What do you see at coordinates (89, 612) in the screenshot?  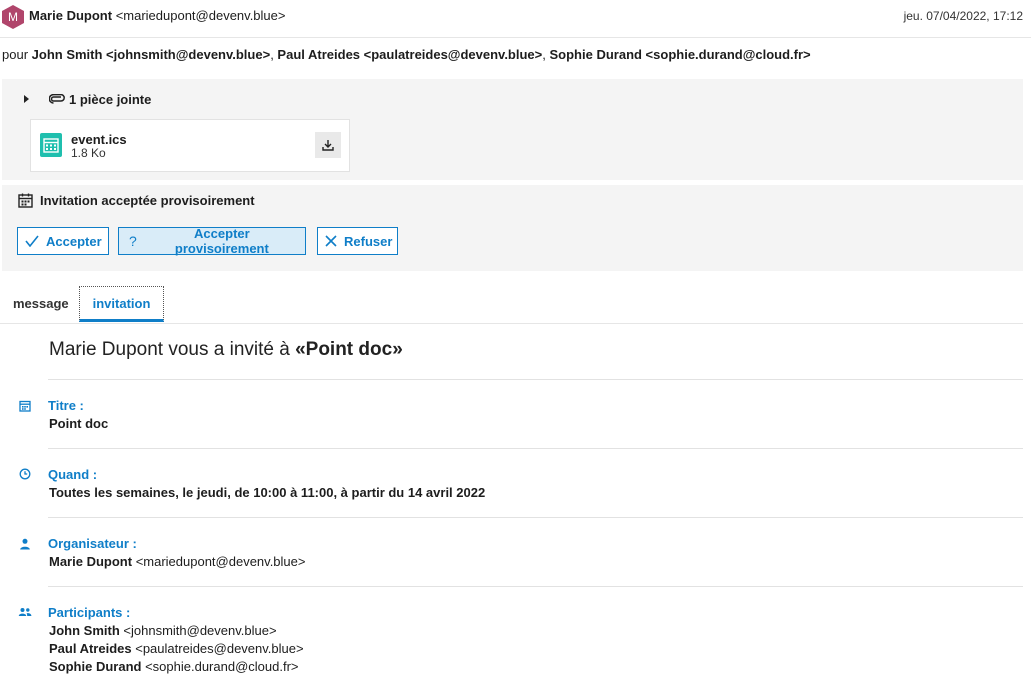 I see `participants-label: Participants :` at bounding box center [89, 612].